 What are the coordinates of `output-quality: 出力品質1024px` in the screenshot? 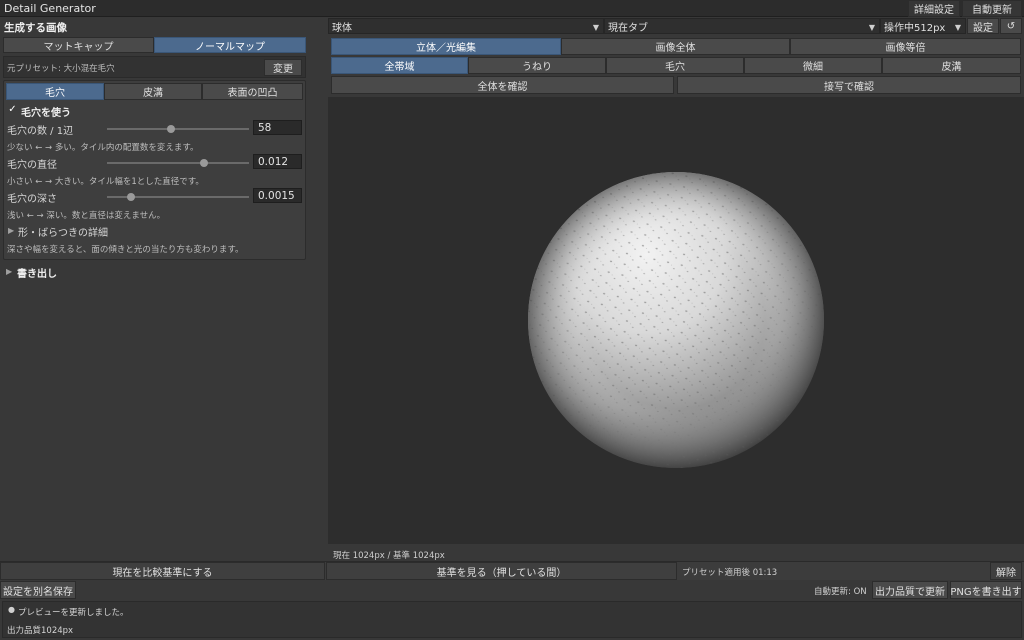 It's located at (40, 631).